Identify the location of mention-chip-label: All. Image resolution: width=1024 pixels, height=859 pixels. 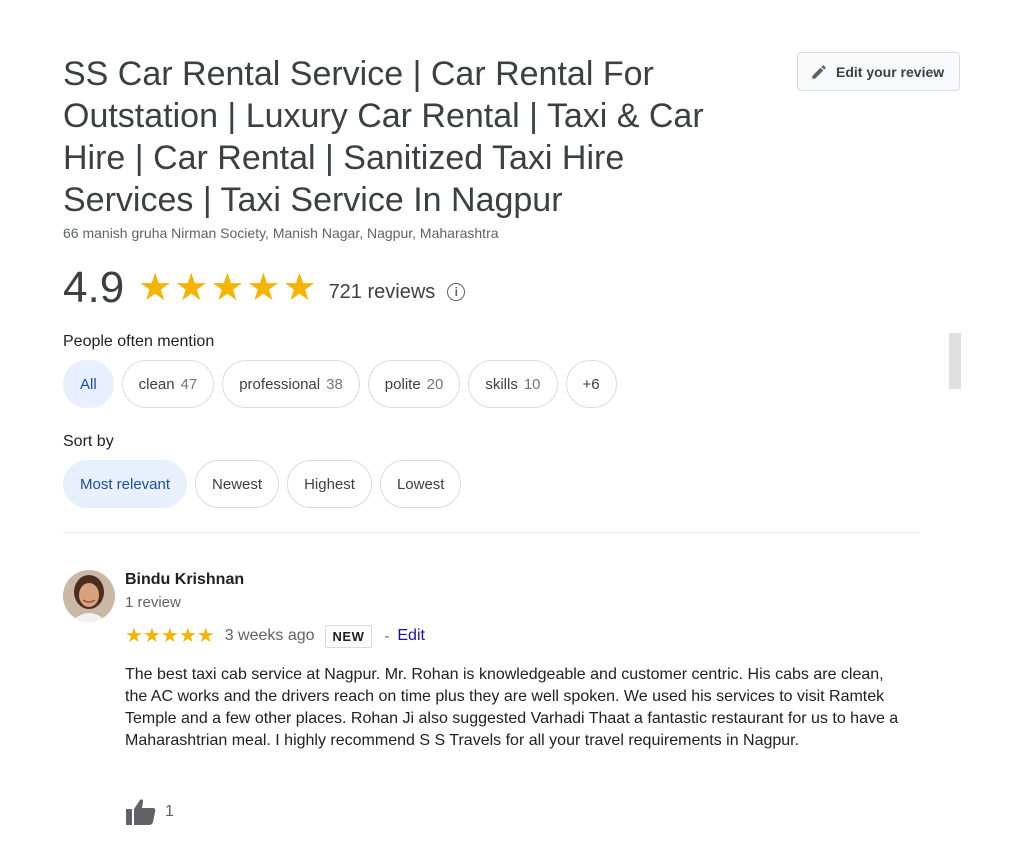
(88, 384).